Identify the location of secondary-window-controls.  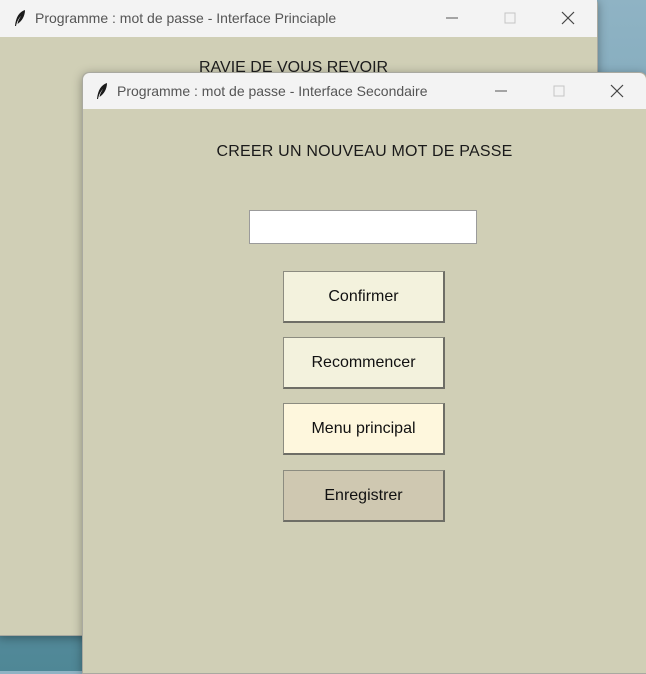
(559, 91).